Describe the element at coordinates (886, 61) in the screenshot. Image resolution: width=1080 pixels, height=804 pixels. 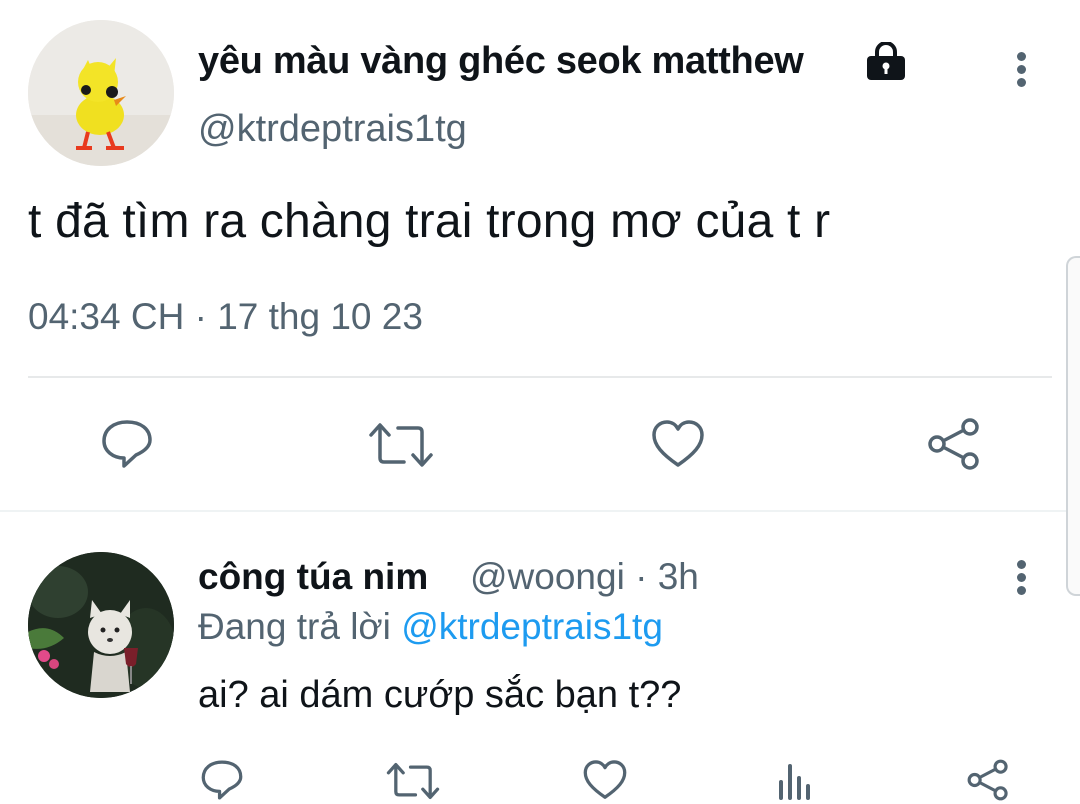
I see `lock-icon` at that location.